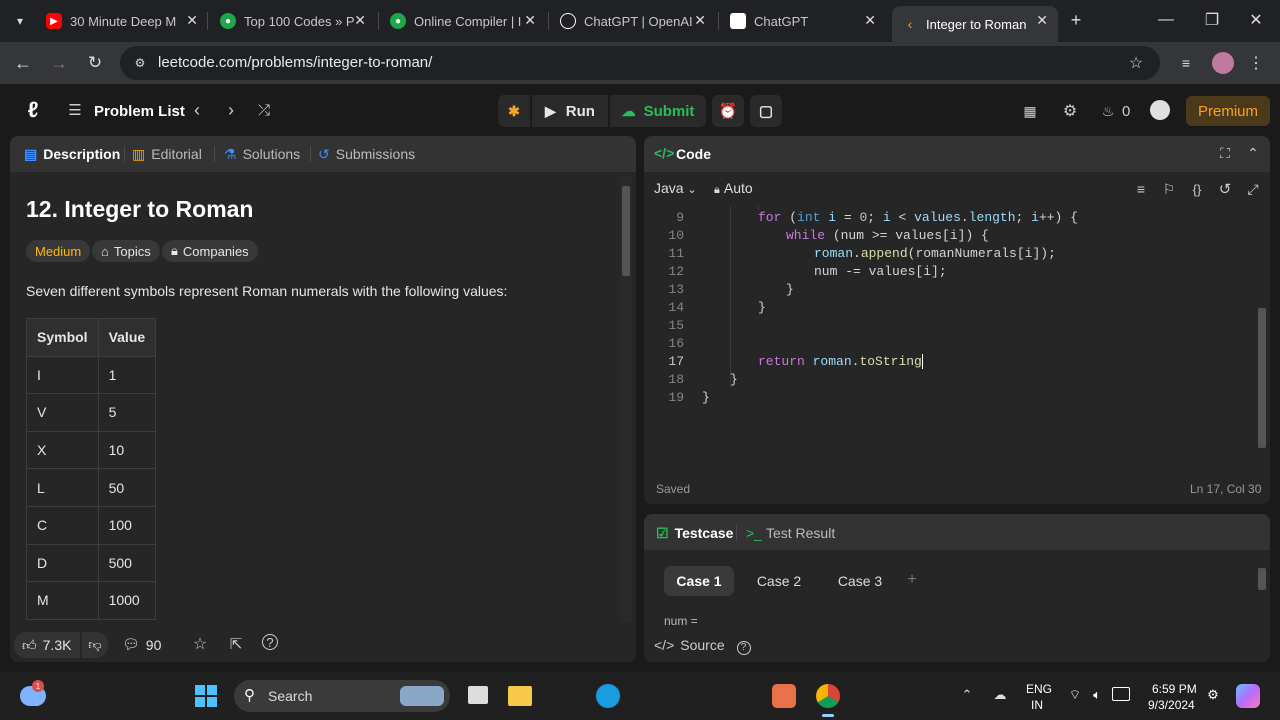 This screenshot has height=720, width=1280. Describe the element at coordinates (33, 109) in the screenshot. I see `leetcode-logo-icon: ℓ` at that location.